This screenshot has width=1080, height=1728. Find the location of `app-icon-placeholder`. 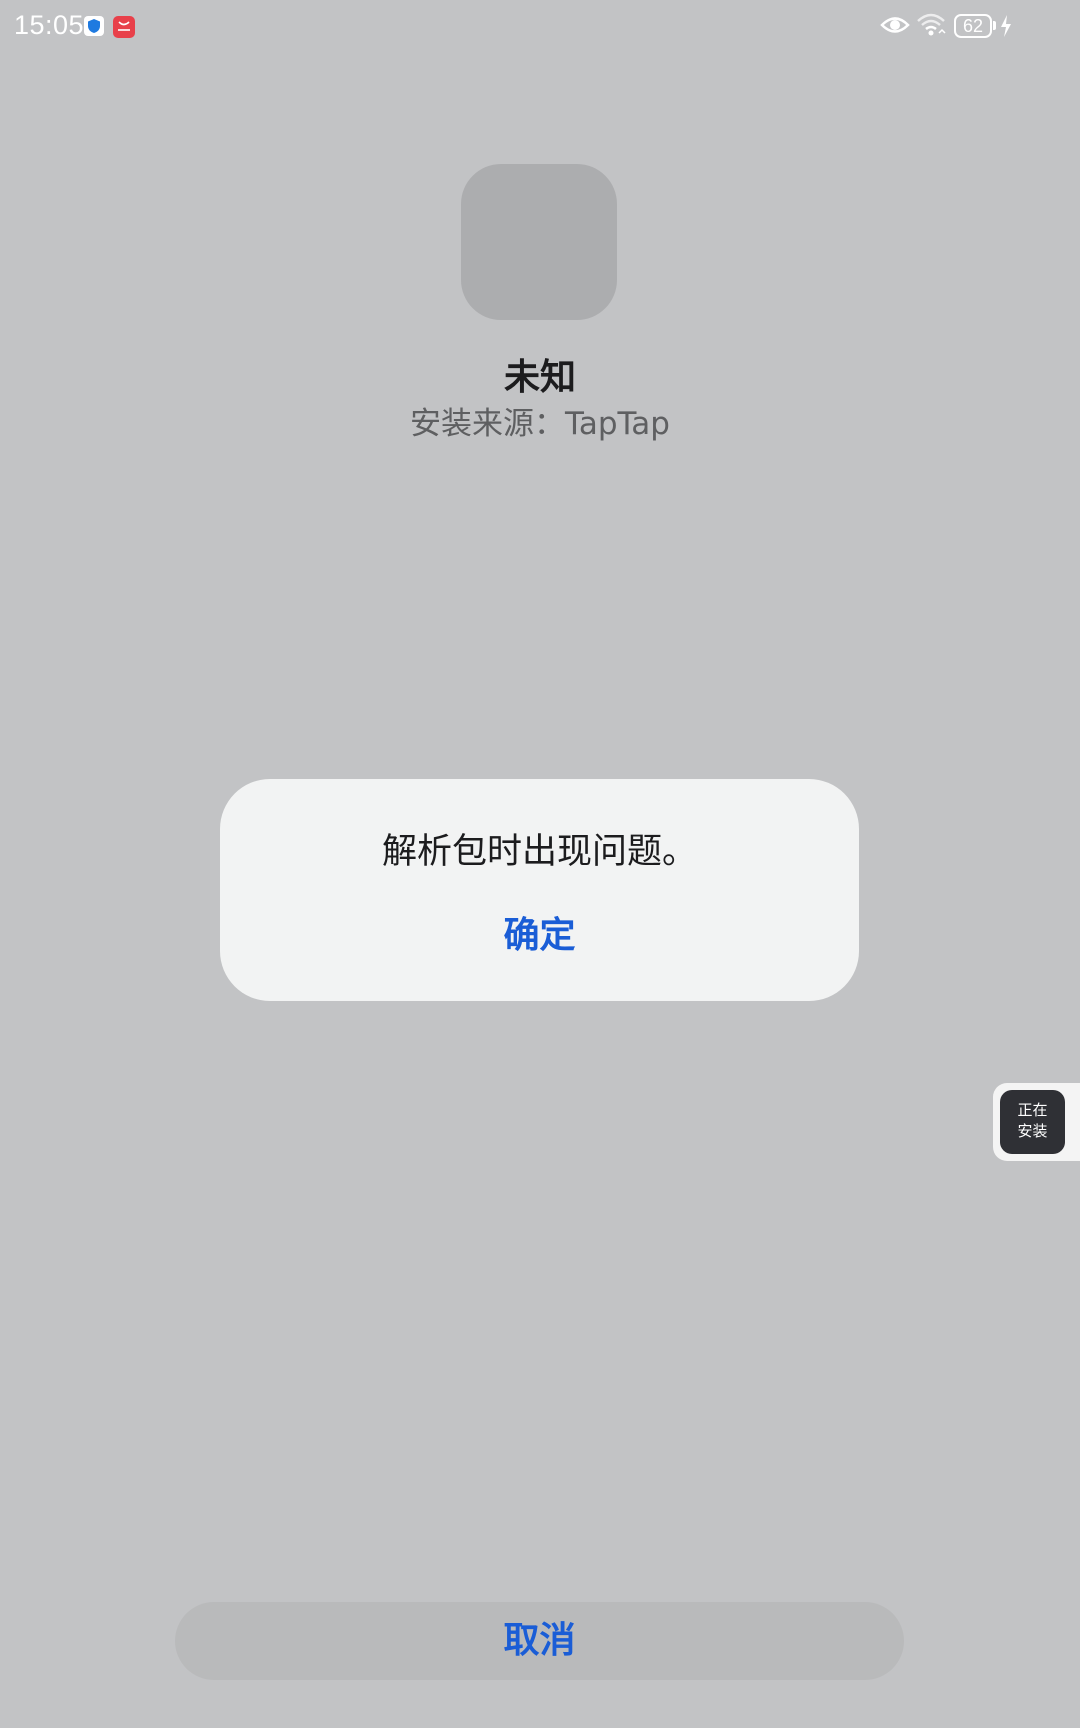

app-icon-placeholder is located at coordinates (539, 242).